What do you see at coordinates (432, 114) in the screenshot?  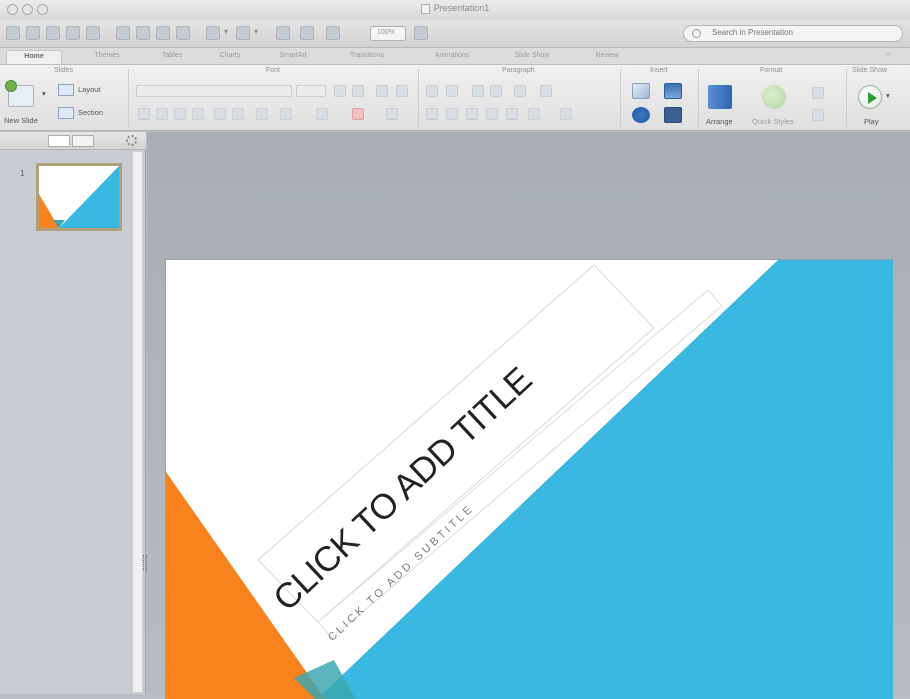 I see `align-left-icon` at bounding box center [432, 114].